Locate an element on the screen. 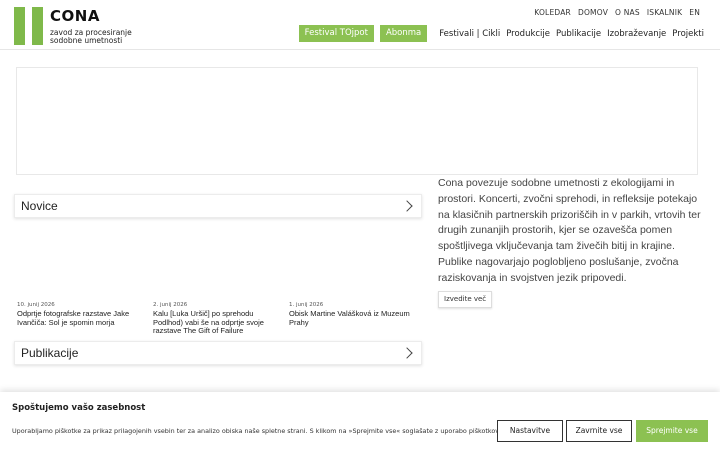  nav-projekti: Projekti is located at coordinates (688, 34).